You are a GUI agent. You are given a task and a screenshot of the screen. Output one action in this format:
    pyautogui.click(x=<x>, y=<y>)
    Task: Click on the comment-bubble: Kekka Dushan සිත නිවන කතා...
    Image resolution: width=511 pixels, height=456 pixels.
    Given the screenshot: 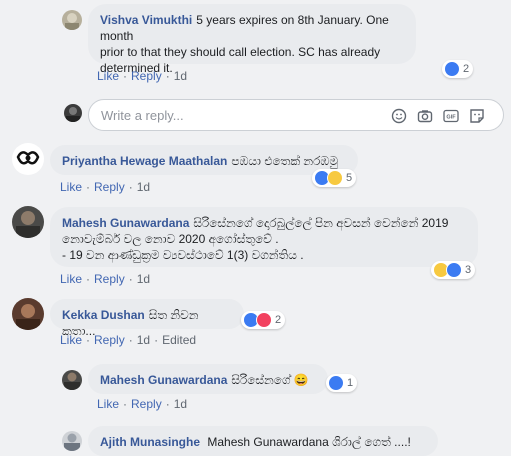 What is the action you would take?
    pyautogui.click(x=147, y=318)
    